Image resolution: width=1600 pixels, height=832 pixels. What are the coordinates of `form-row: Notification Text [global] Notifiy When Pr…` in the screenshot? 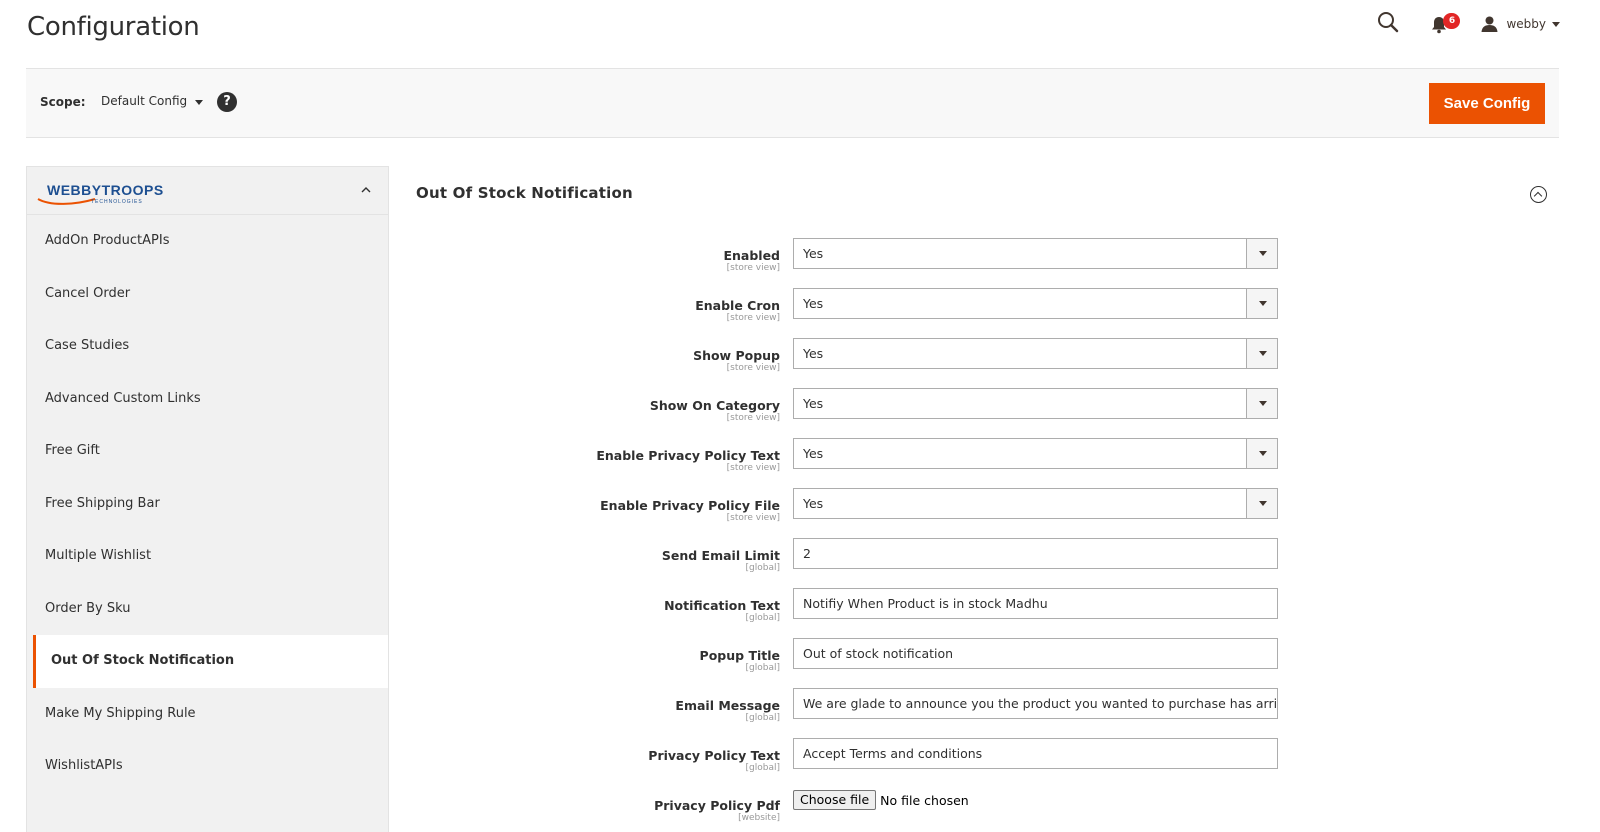 It's located at (890, 610).